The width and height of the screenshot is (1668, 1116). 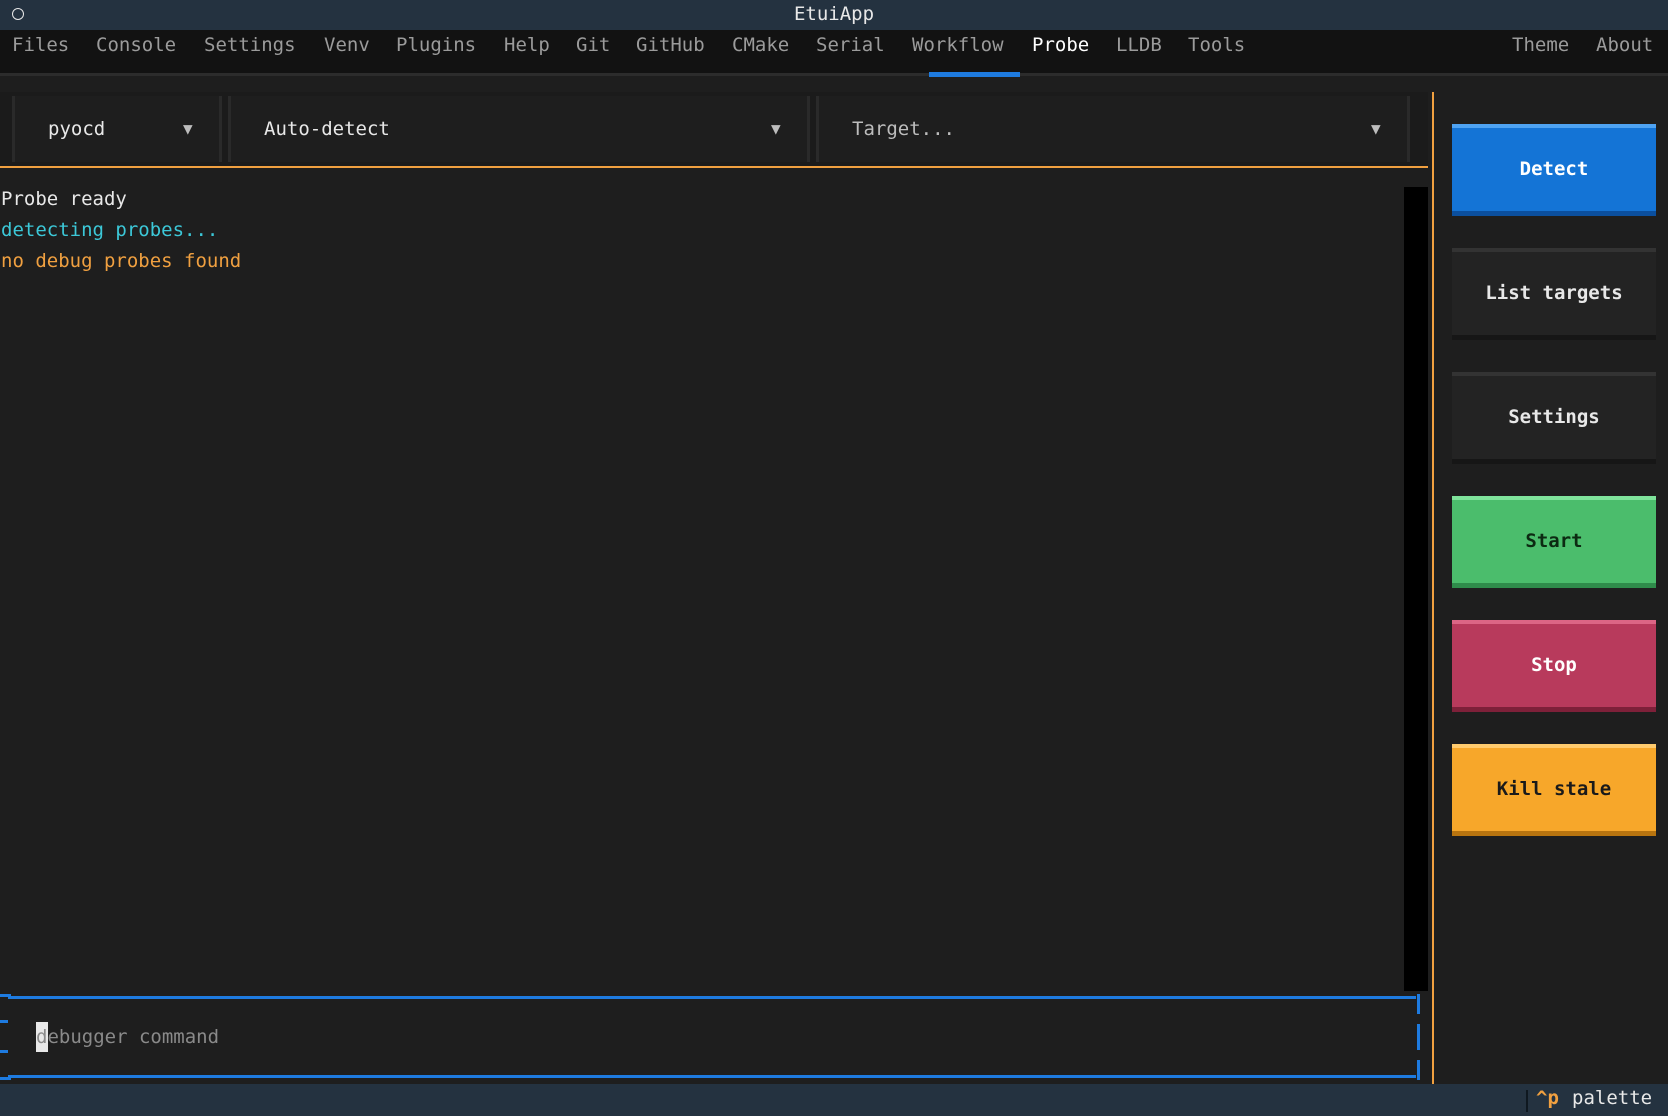 I want to click on menu-item-workflow: Workflow, so click(x=958, y=45).